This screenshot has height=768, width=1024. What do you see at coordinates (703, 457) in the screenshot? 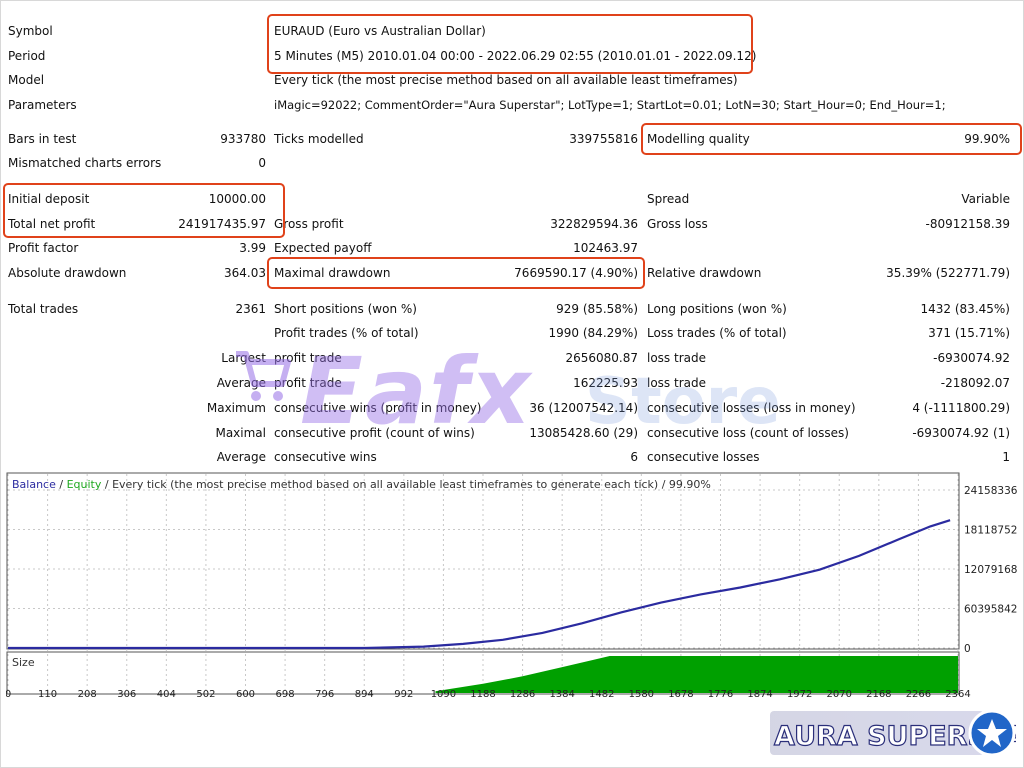
I see `avglosses-label: consecutive losses` at bounding box center [703, 457].